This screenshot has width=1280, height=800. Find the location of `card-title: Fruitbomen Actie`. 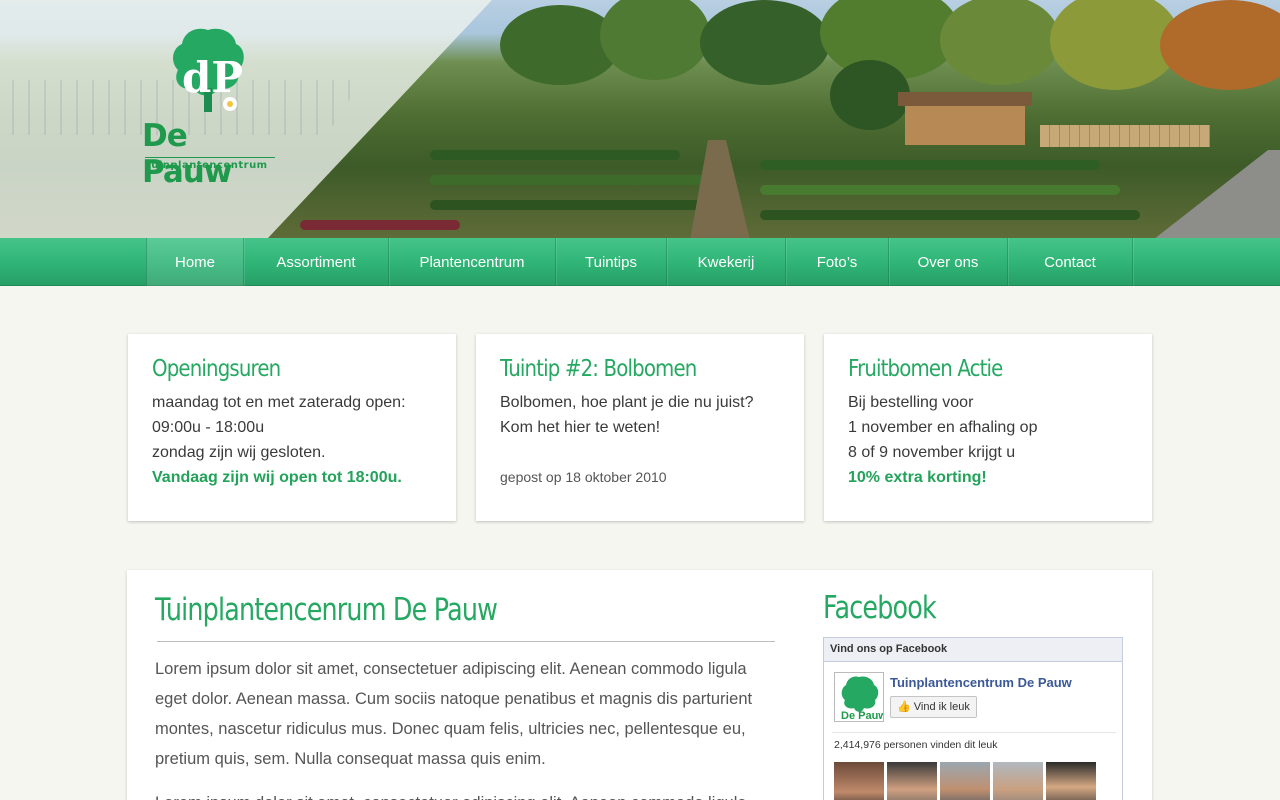

card-title: Fruitbomen Actie is located at coordinates (968, 369).